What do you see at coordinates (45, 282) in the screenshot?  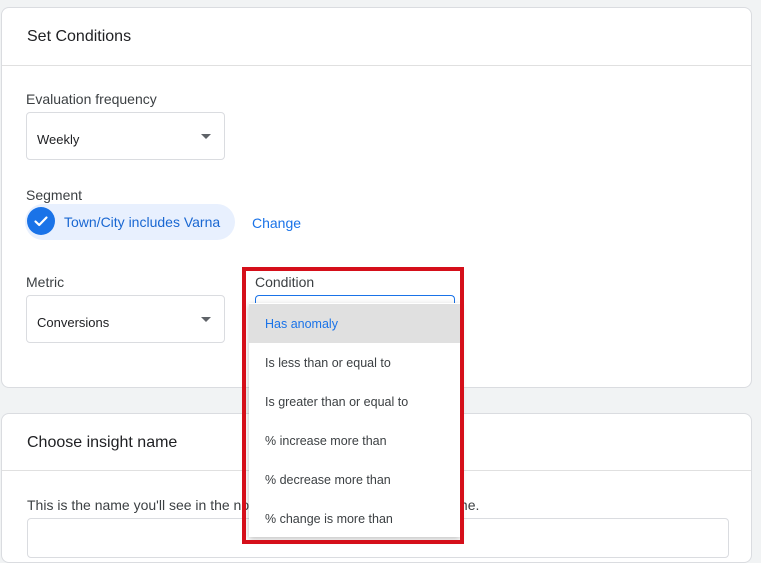 I see `metric-label: Metric` at bounding box center [45, 282].